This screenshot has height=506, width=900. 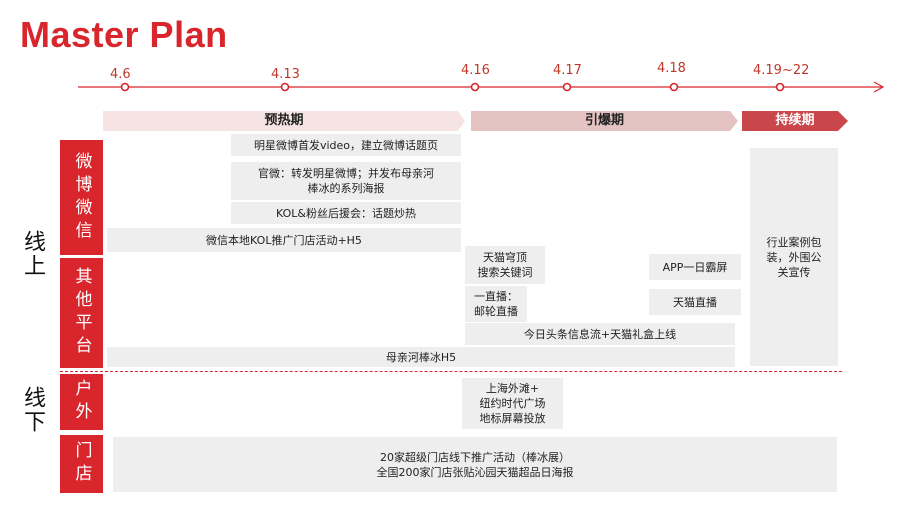 What do you see at coordinates (32, 410) in the screenshot?
I see `group-offline: 线下` at bounding box center [32, 410].